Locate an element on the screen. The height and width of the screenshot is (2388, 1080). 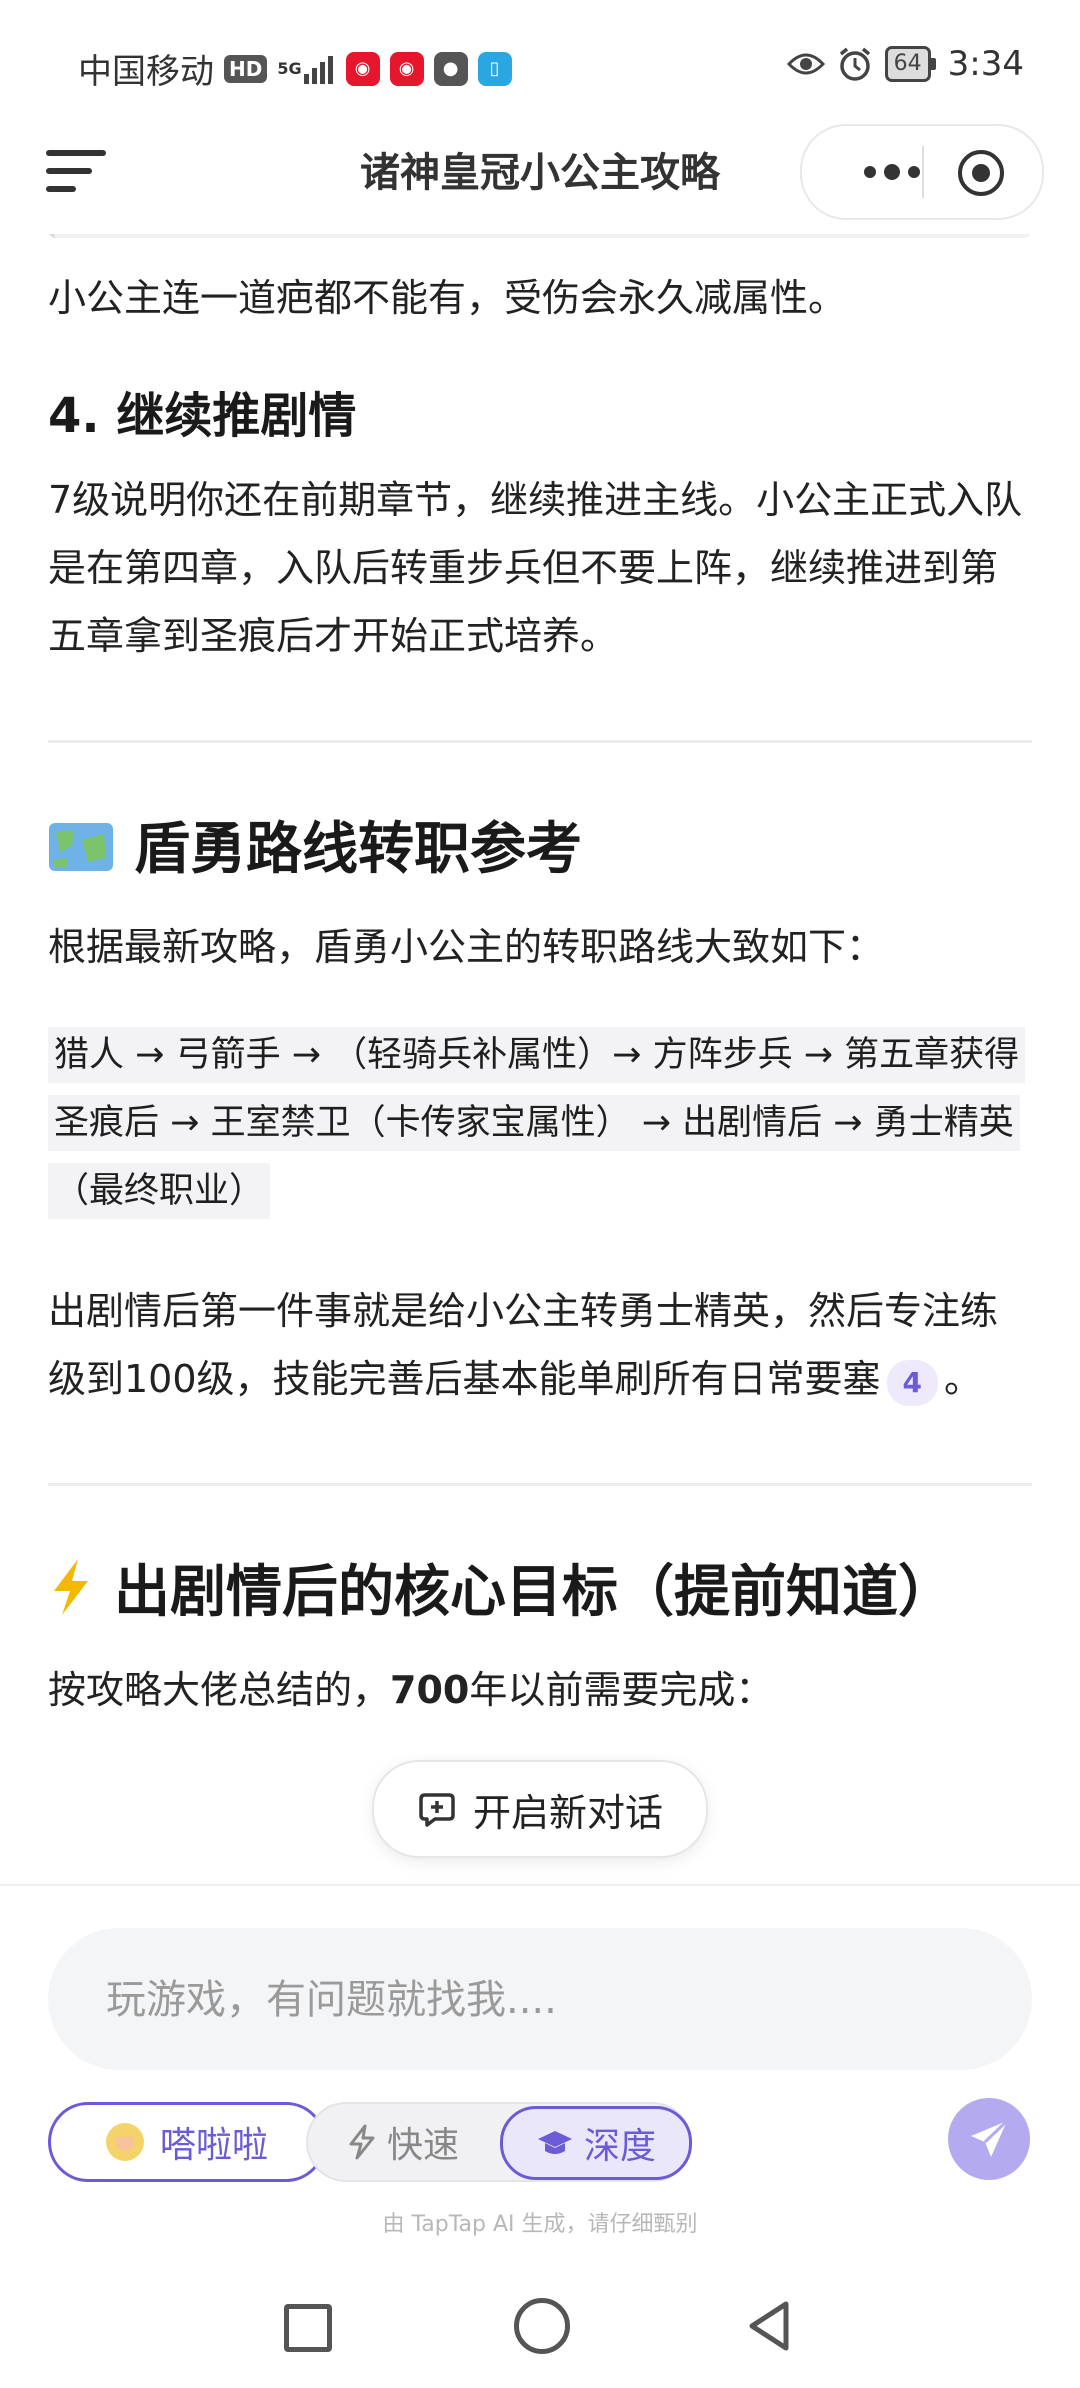
mode-fast-label: 快速 is located at coordinates (422, 2145).